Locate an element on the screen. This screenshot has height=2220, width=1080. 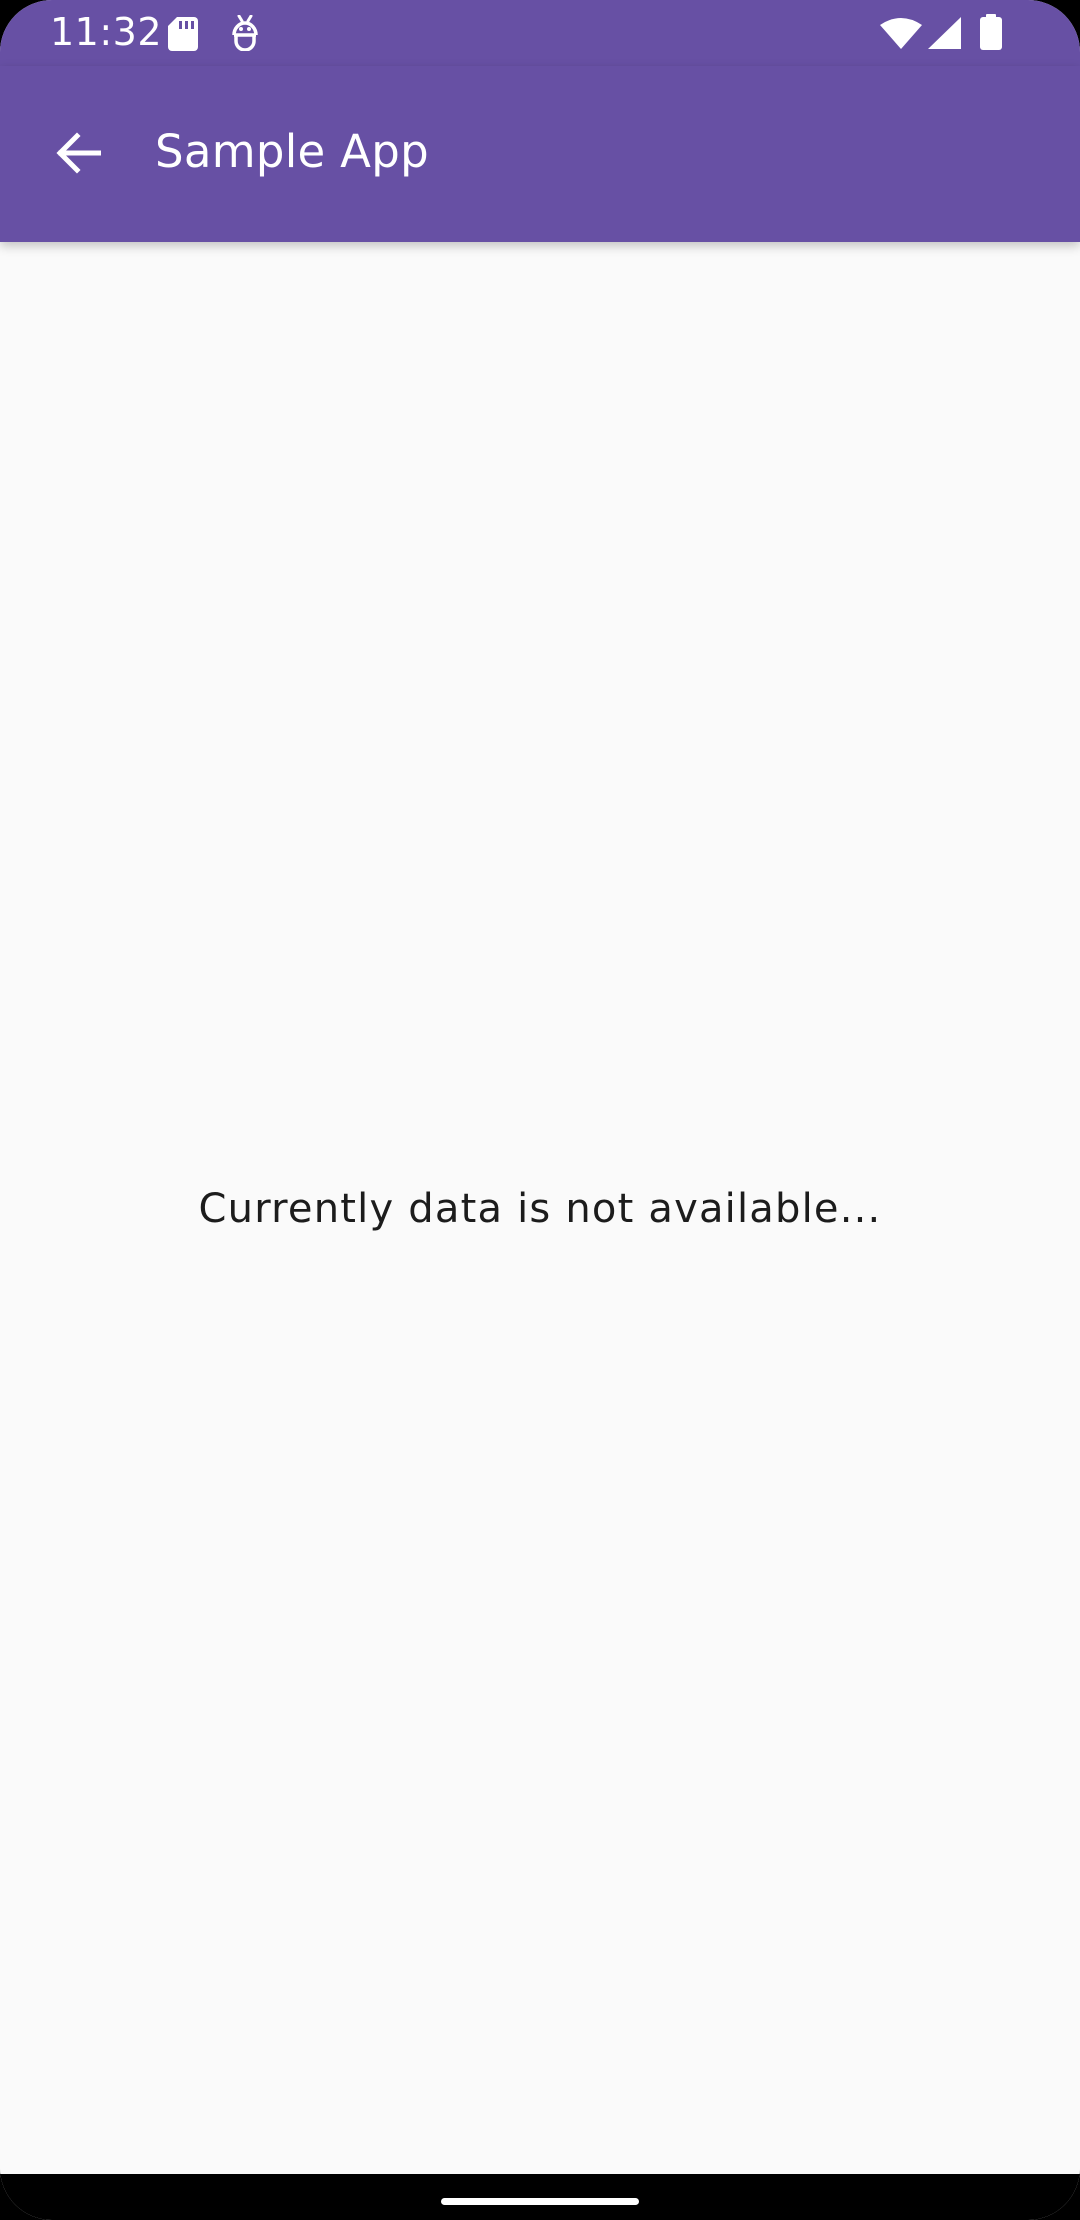
battery-icon is located at coordinates (991, 32).